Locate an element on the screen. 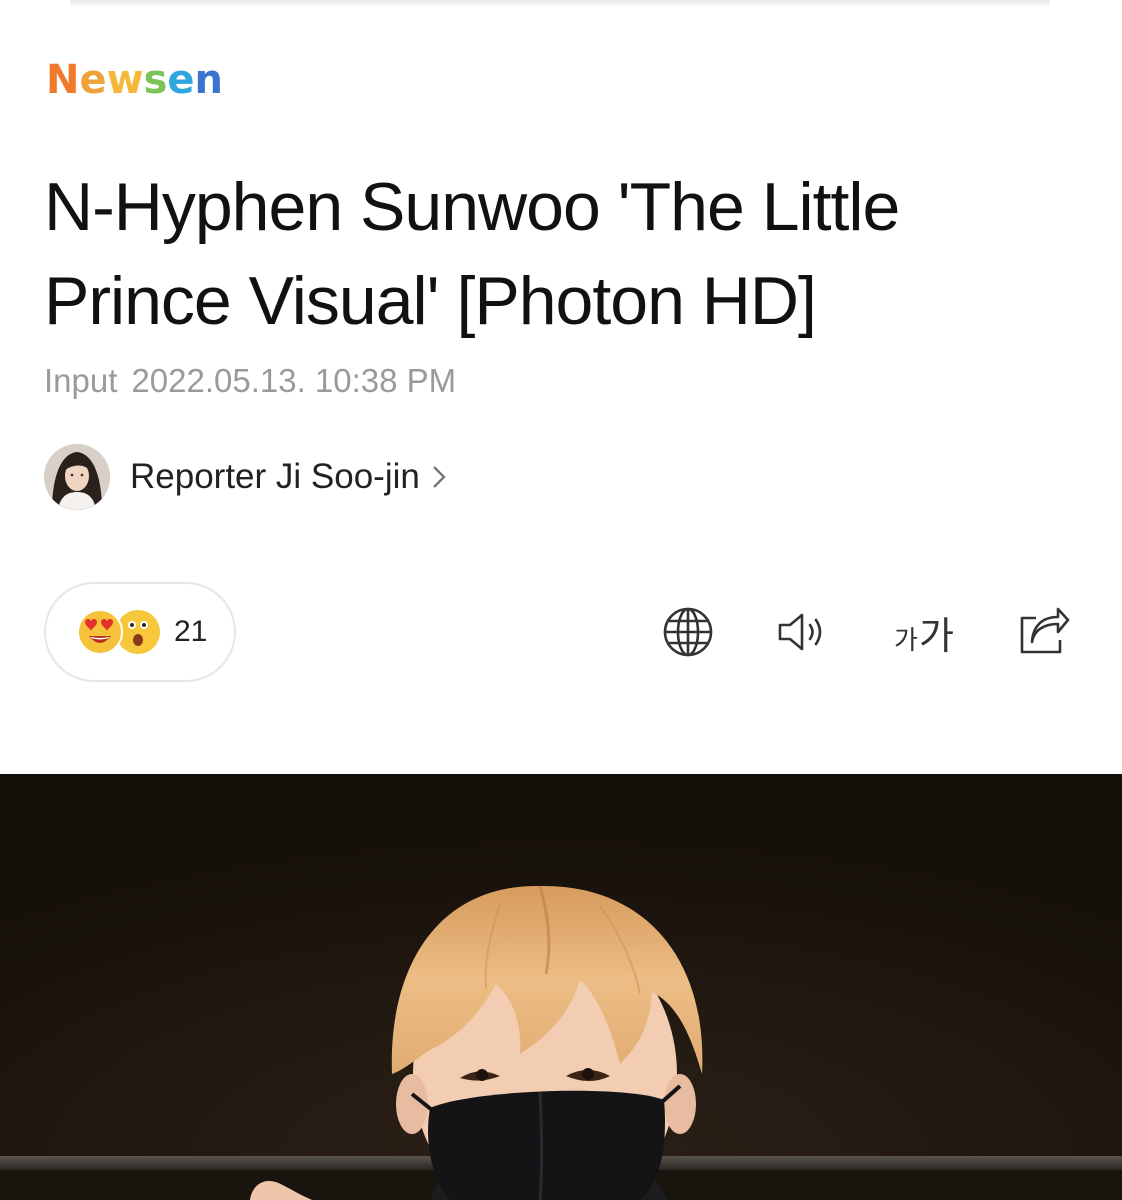  font-large-glyph: 가 is located at coordinates (936, 635).